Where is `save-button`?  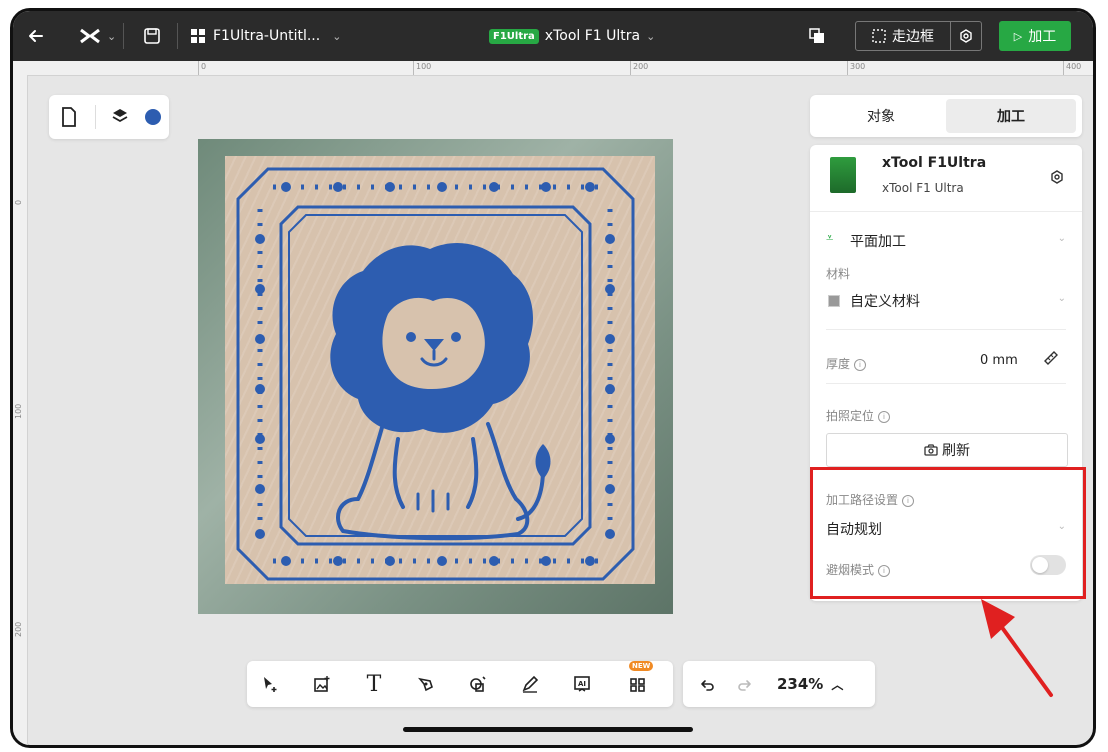
save-button is located at coordinates (152, 36).